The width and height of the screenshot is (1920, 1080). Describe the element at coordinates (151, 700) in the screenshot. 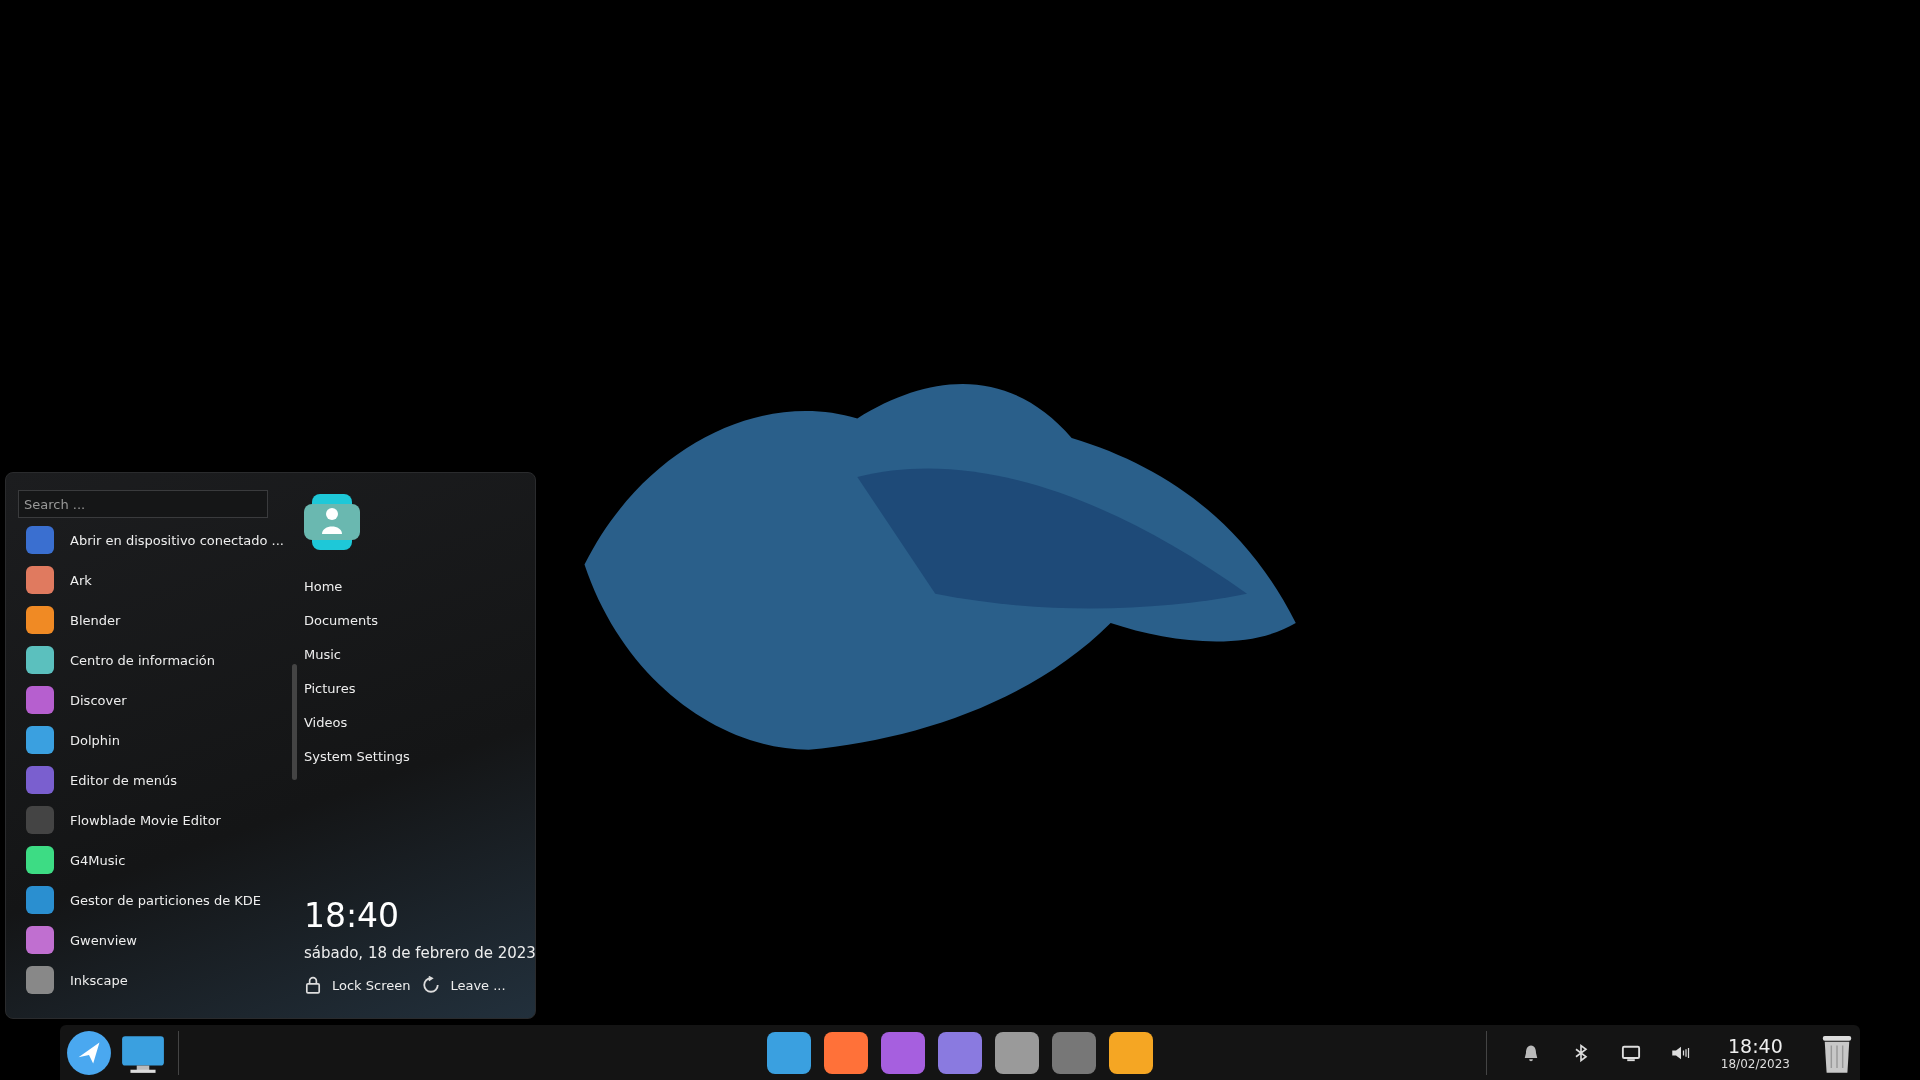

I see `app-list-item: Discover` at that location.